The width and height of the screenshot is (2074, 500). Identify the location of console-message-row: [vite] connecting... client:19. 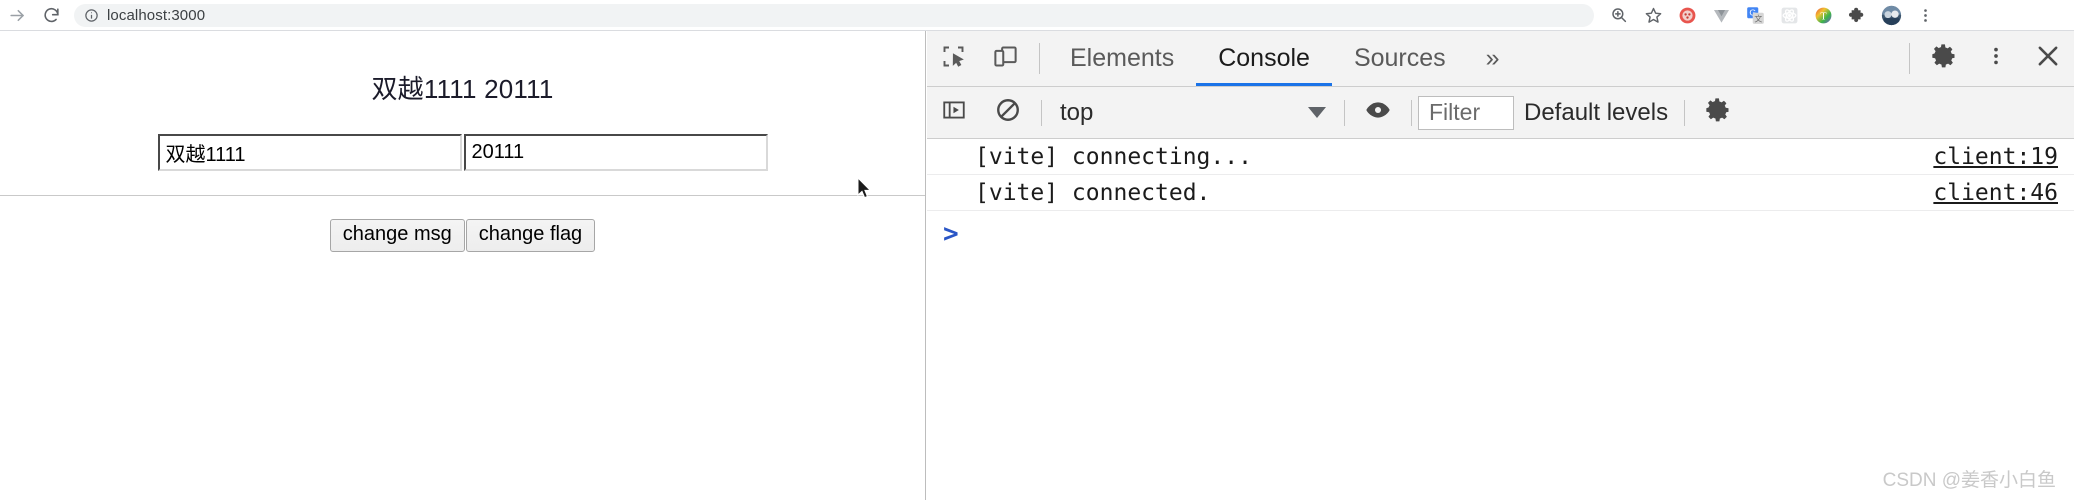
(1500, 157).